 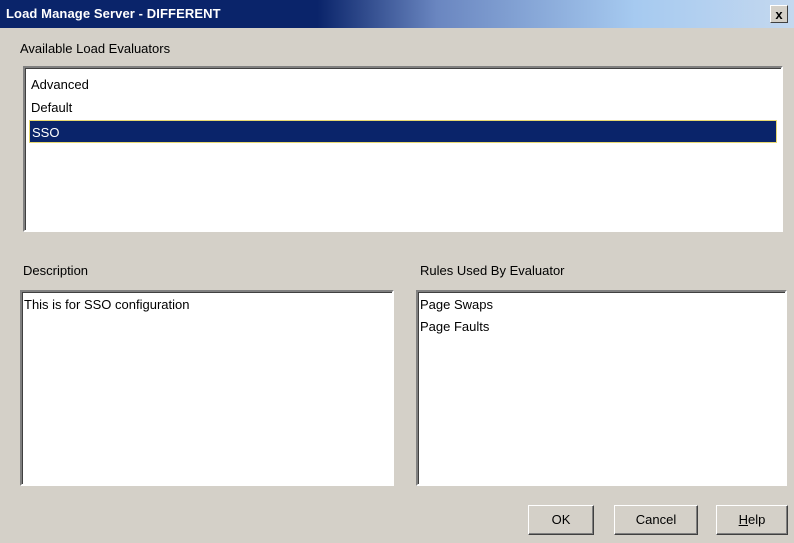 I want to click on close-icon: x, so click(x=779, y=14).